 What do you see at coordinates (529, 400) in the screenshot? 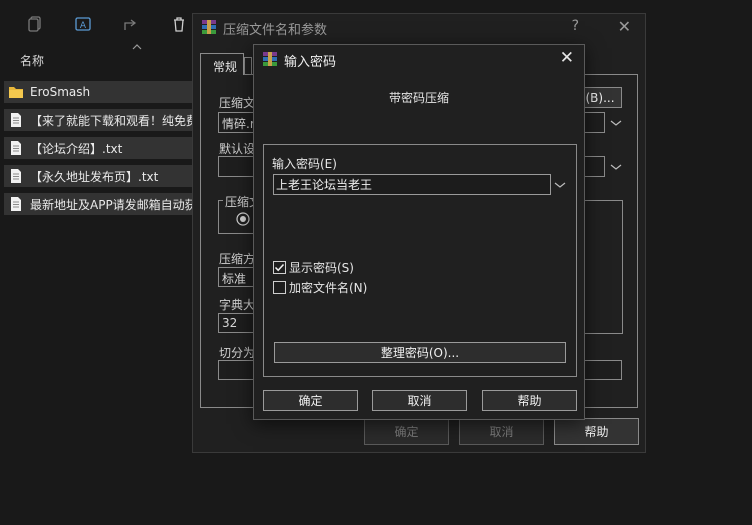
I see `password-help-button: 帮助` at bounding box center [529, 400].